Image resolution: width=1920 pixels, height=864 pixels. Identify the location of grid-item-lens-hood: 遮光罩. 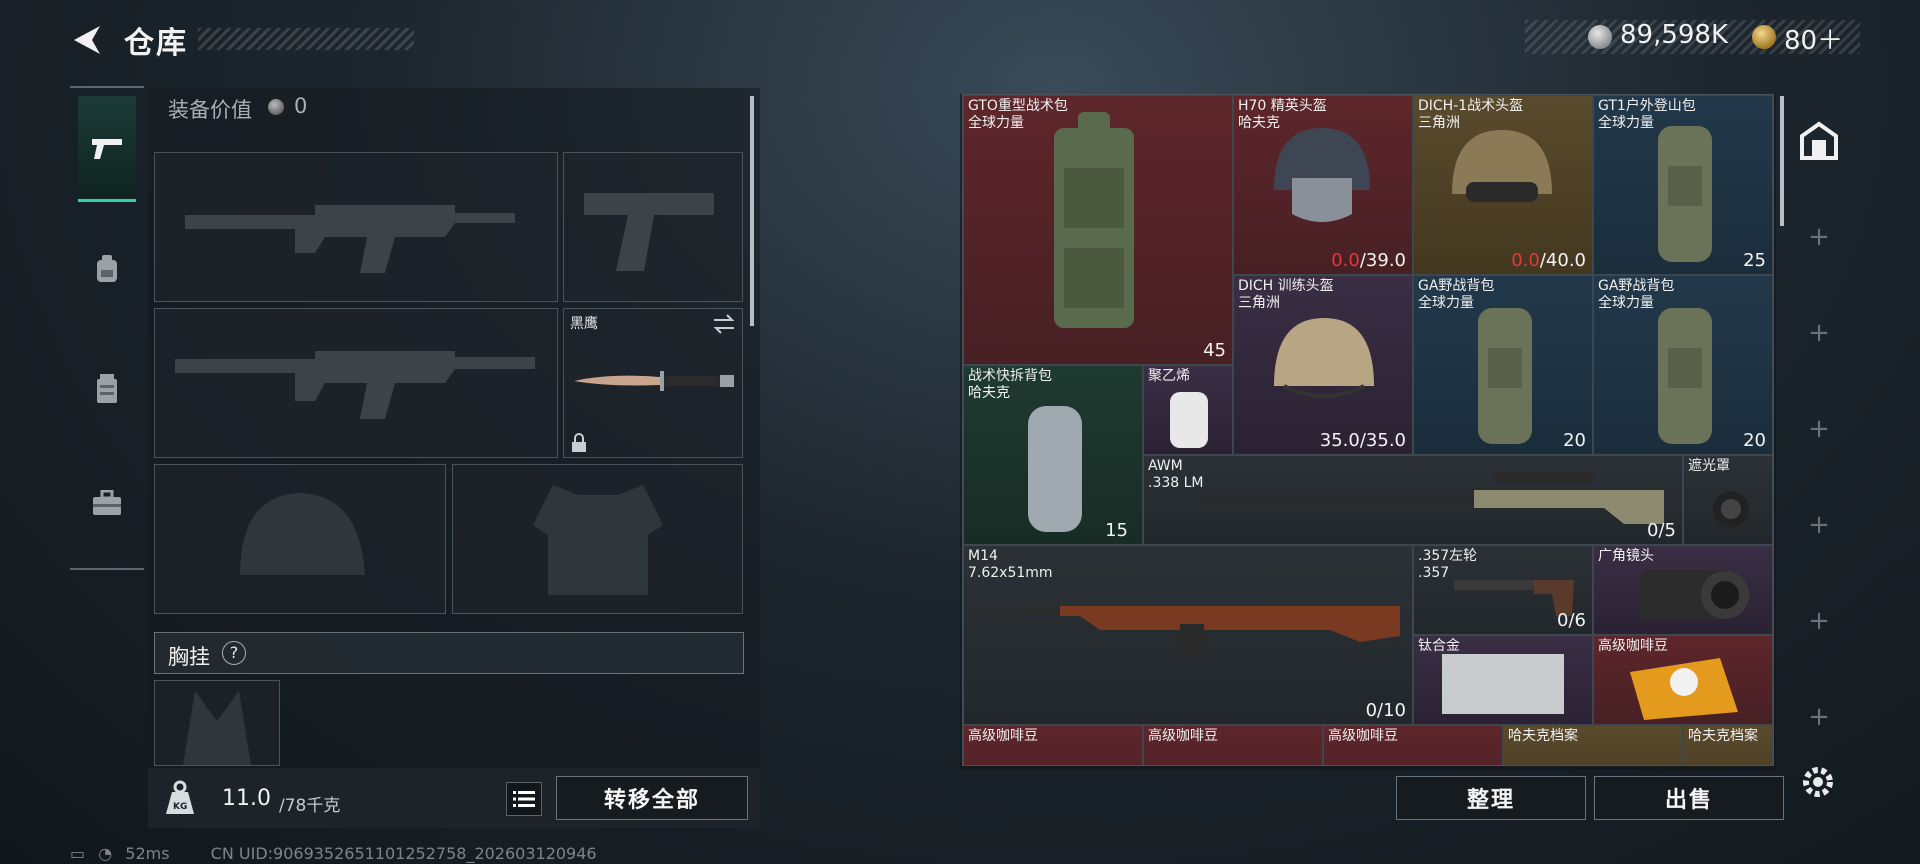
(1728, 500).